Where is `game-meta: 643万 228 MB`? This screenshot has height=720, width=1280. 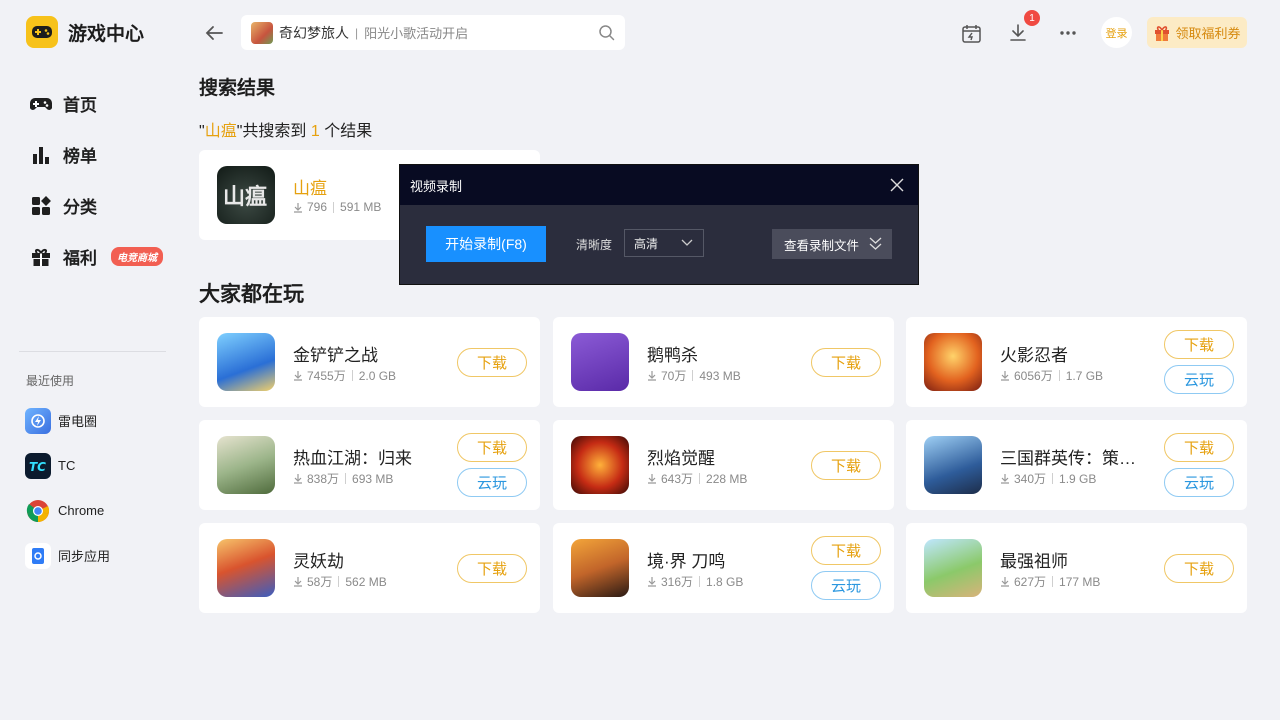 game-meta: 643万 228 MB is located at coordinates (697, 478).